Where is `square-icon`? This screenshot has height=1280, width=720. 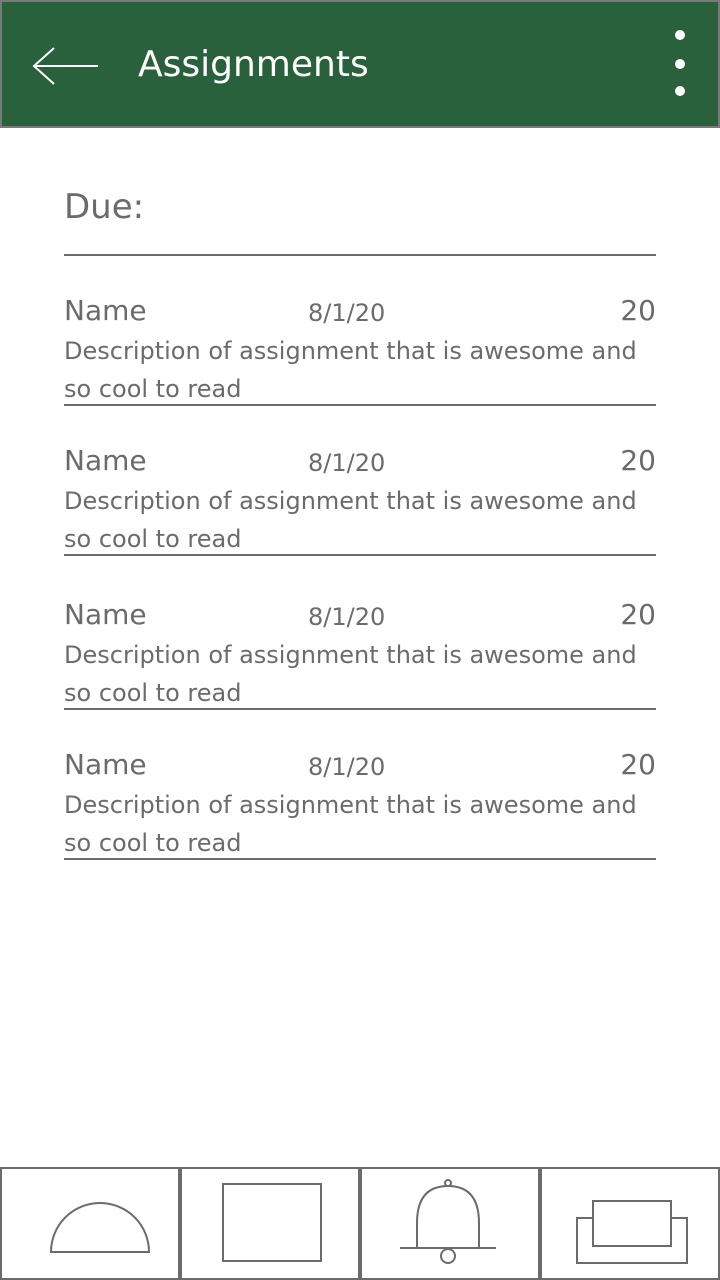
square-icon is located at coordinates (272, 1222).